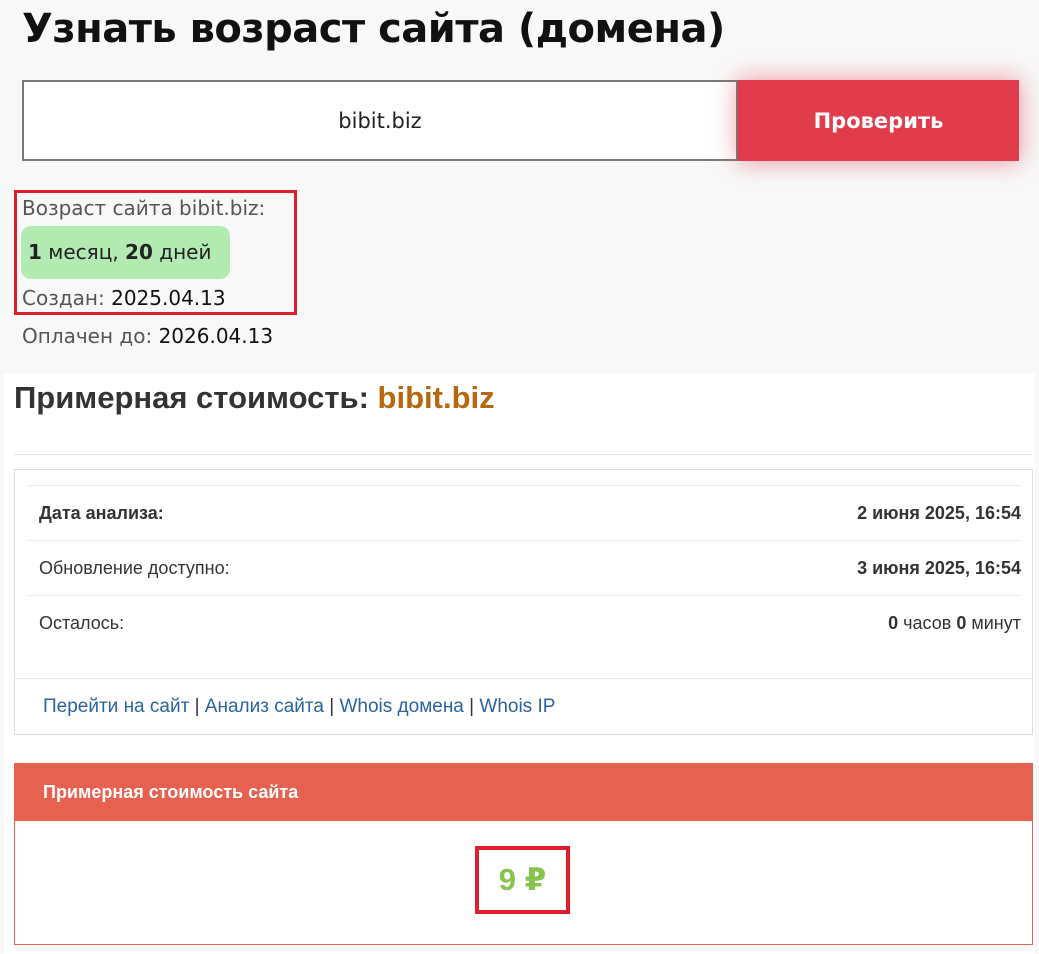 The image size is (1039, 954). I want to click on remaining-minutes-number: 0, so click(961, 623).